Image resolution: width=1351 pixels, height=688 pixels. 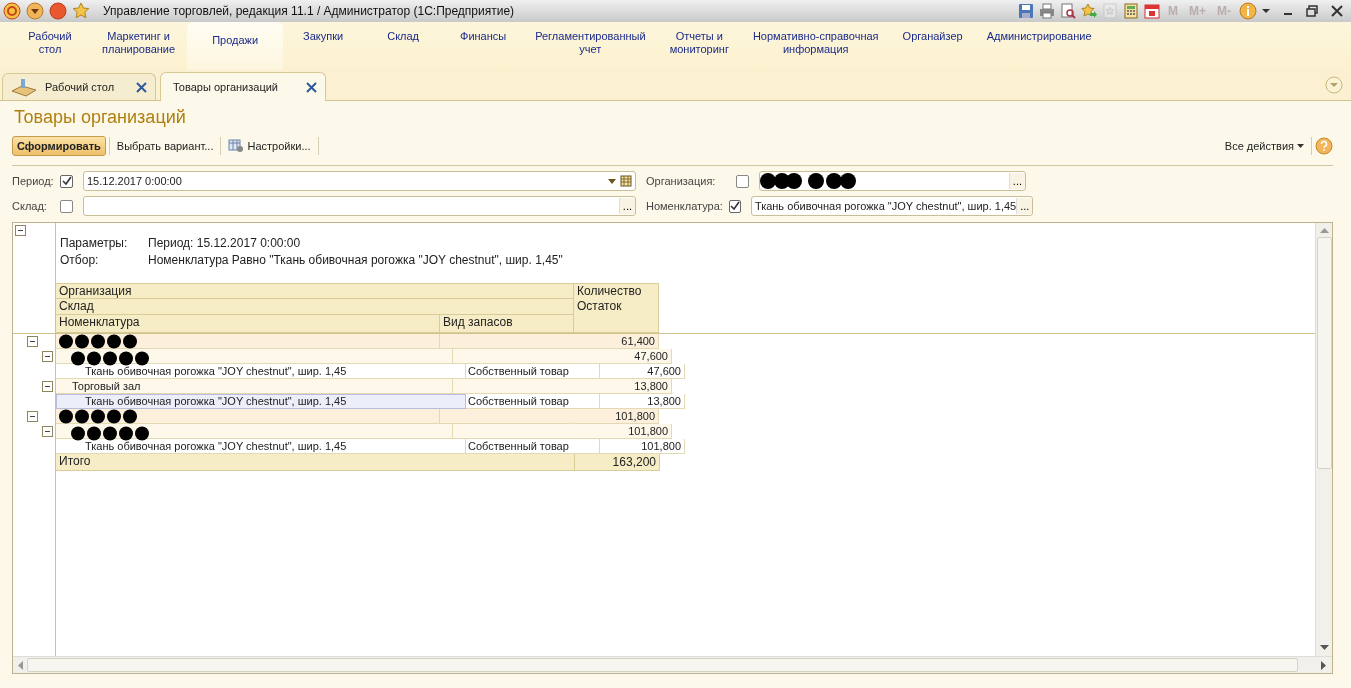 What do you see at coordinates (1047, 11) in the screenshot?
I see `print-icon` at bounding box center [1047, 11].